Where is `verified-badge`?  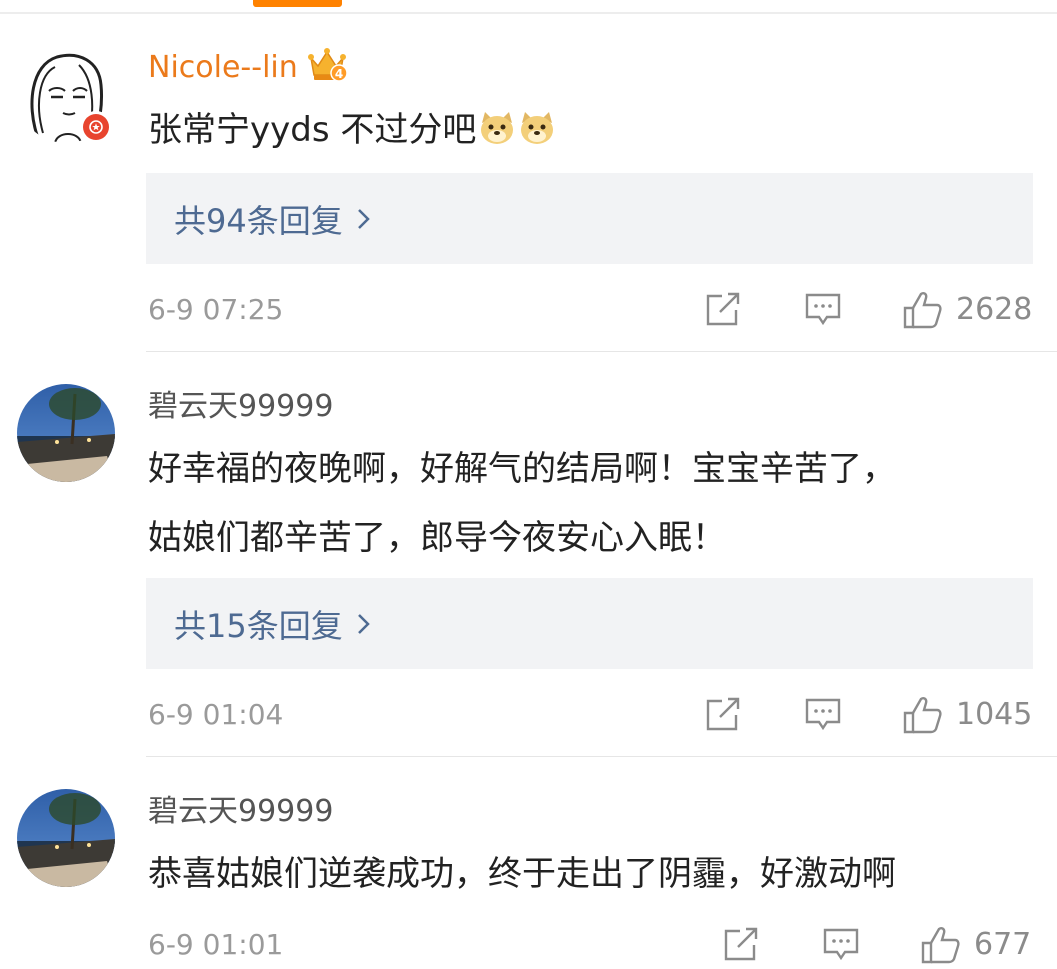 verified-badge is located at coordinates (96, 127).